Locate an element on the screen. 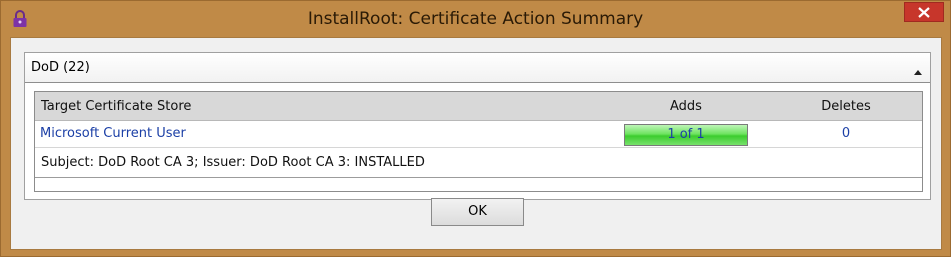  table-row: Microsoft Current User 1 of 1 0 is located at coordinates (478, 134).